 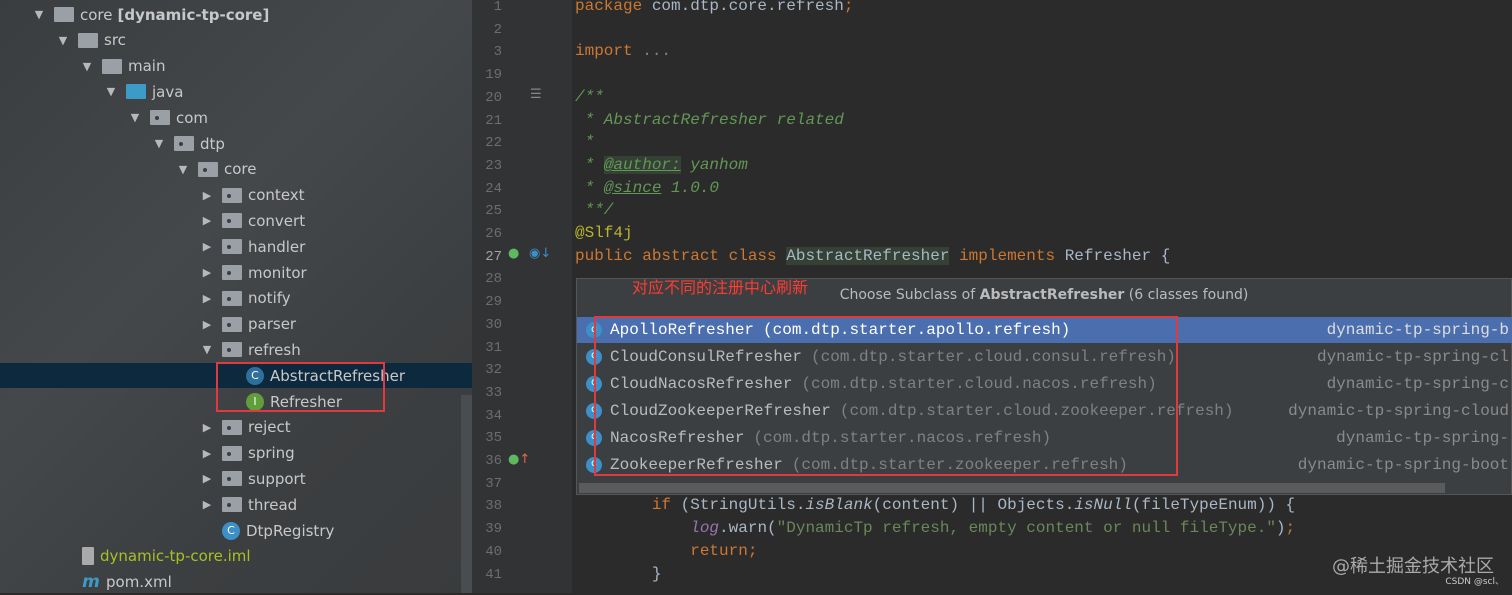 What do you see at coordinates (1012, 488) in the screenshot?
I see `popup-horizontal-scrollbar` at bounding box center [1012, 488].